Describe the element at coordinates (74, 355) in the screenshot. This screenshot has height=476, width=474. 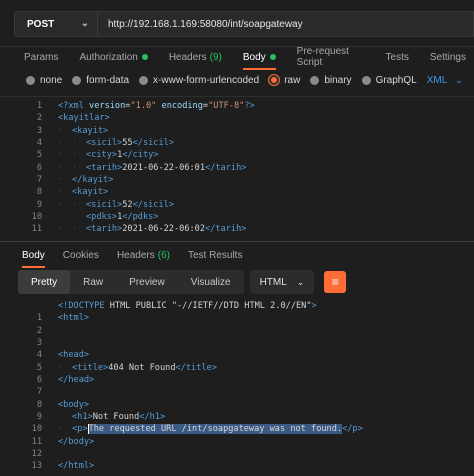
I see `code-text: <head>` at that location.